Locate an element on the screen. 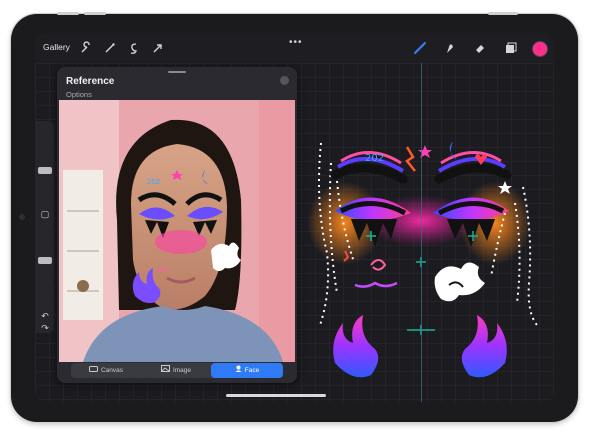 Image resolution: width=590 pixels, height=436 pixels. reference-mode-segmented-control: Canvas Image Face is located at coordinates (177, 370).